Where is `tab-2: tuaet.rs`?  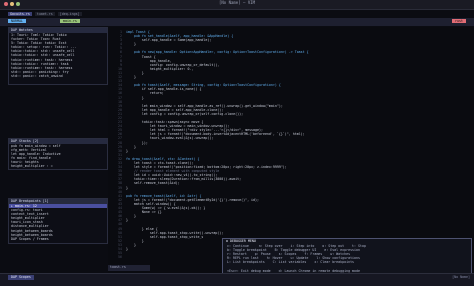 tab-2: tuaet.rs is located at coordinates (44, 14).